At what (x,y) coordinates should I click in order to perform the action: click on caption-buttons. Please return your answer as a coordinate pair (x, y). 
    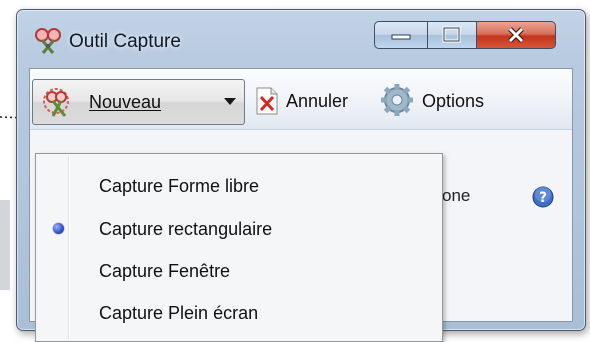
    Looking at the image, I should click on (465, 35).